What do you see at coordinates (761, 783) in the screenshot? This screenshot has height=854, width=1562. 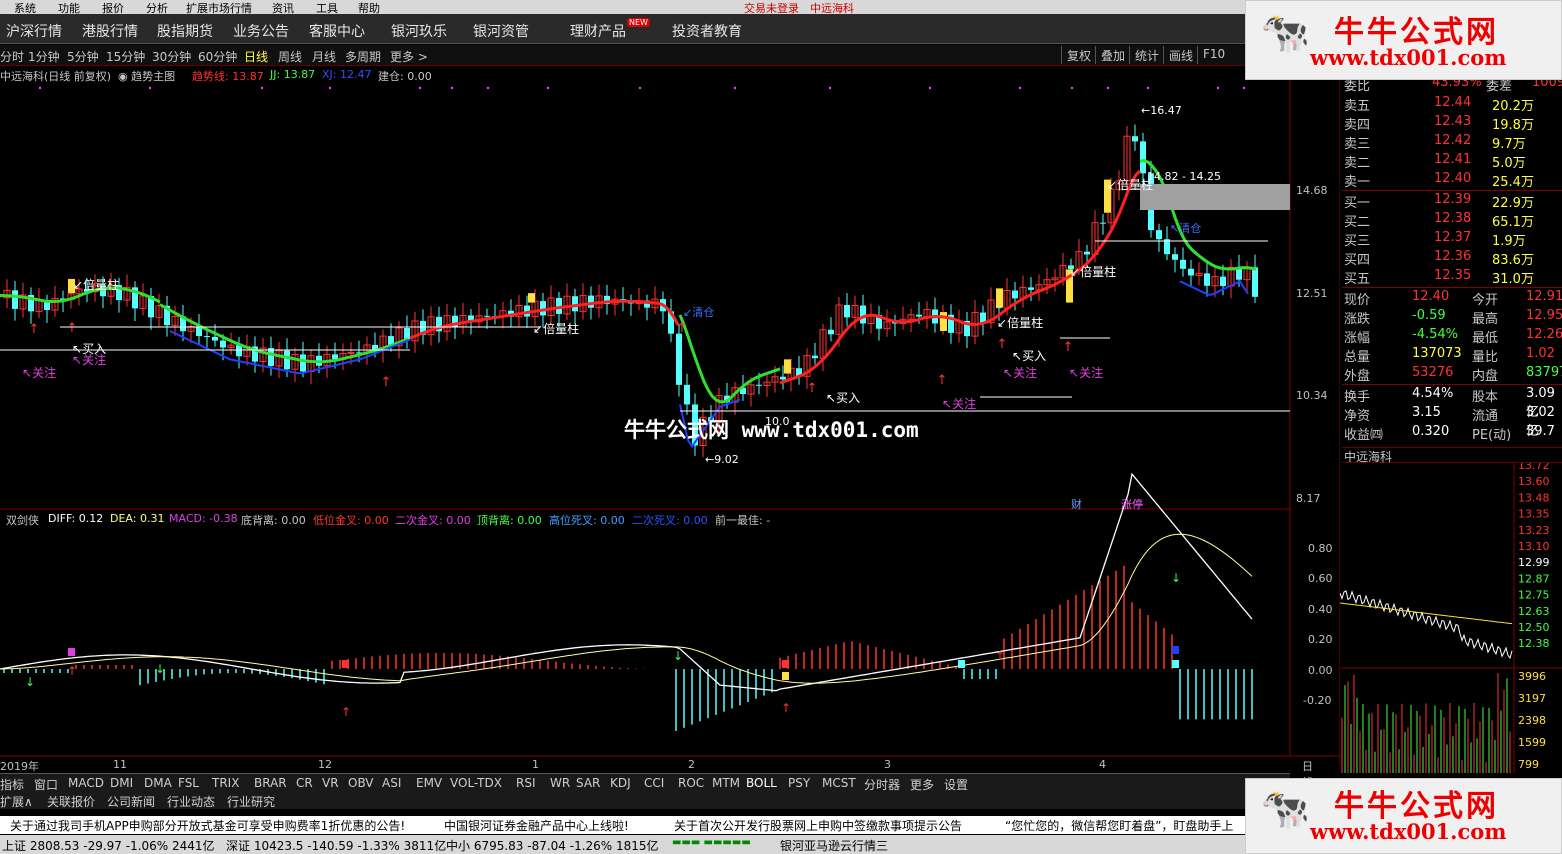 I see `indicator-tab: BOLL` at bounding box center [761, 783].